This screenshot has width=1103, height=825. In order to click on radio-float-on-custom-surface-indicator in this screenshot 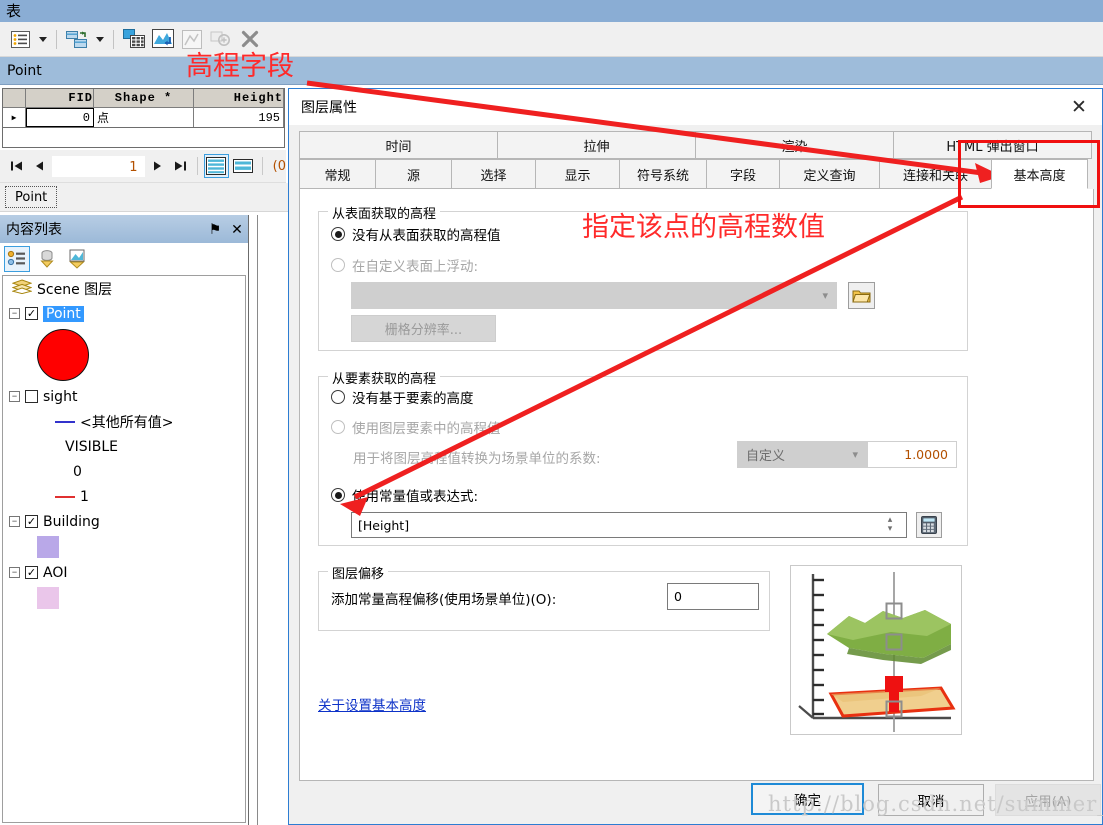, I will do `click(338, 265)`.